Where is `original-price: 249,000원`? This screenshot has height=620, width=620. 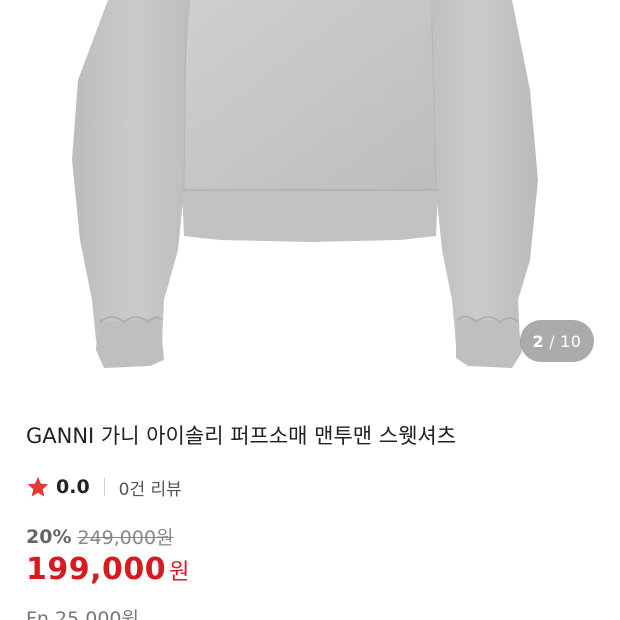 original-price: 249,000원 is located at coordinates (125, 538).